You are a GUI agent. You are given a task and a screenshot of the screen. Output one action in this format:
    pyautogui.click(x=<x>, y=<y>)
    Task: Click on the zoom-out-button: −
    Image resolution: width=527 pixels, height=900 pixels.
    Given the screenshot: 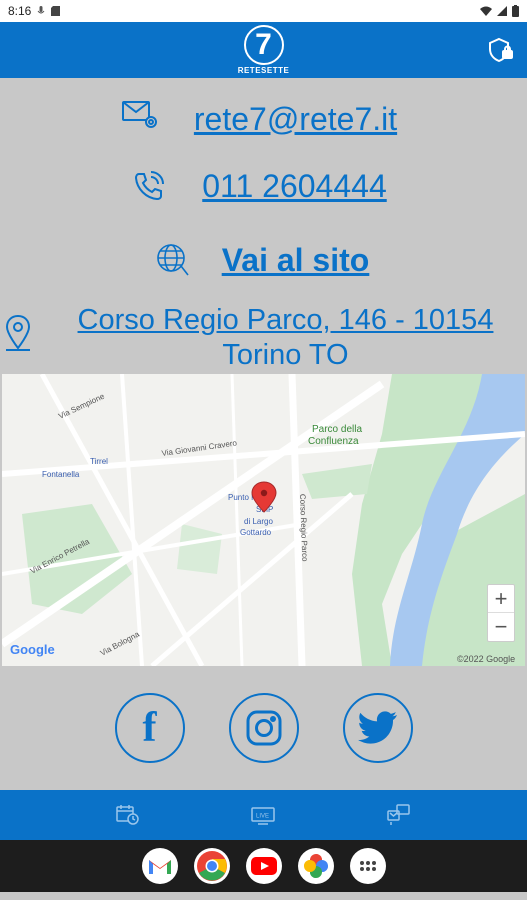 What is the action you would take?
    pyautogui.click(x=501, y=627)
    